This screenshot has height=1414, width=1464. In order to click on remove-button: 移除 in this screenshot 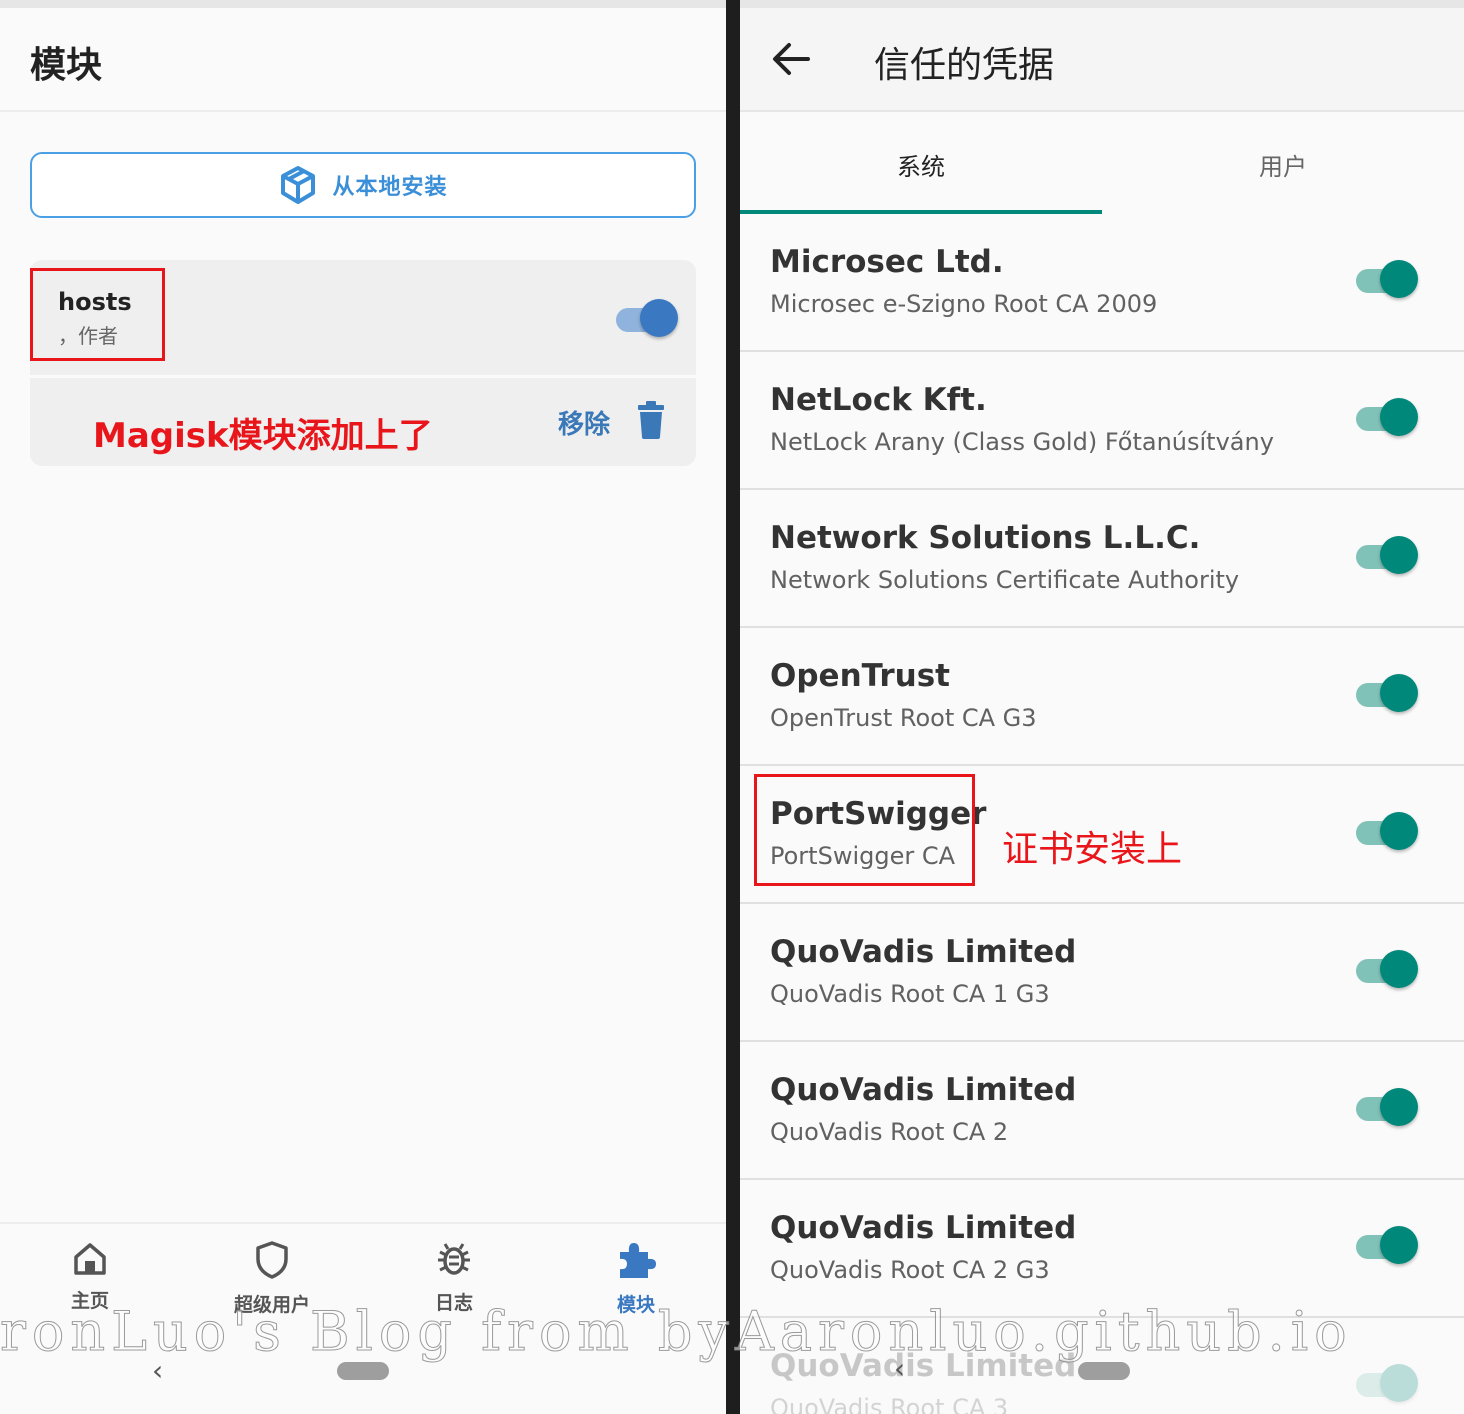, I will do `click(584, 422)`.